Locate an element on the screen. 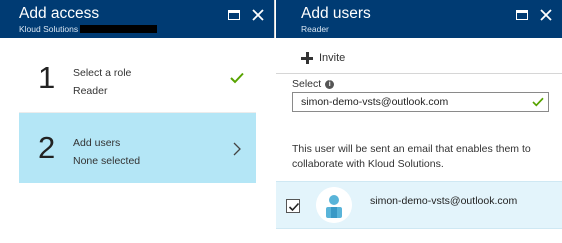 Image resolution: width=562 pixels, height=243 pixels. user-avatar-icon is located at coordinates (334, 205).